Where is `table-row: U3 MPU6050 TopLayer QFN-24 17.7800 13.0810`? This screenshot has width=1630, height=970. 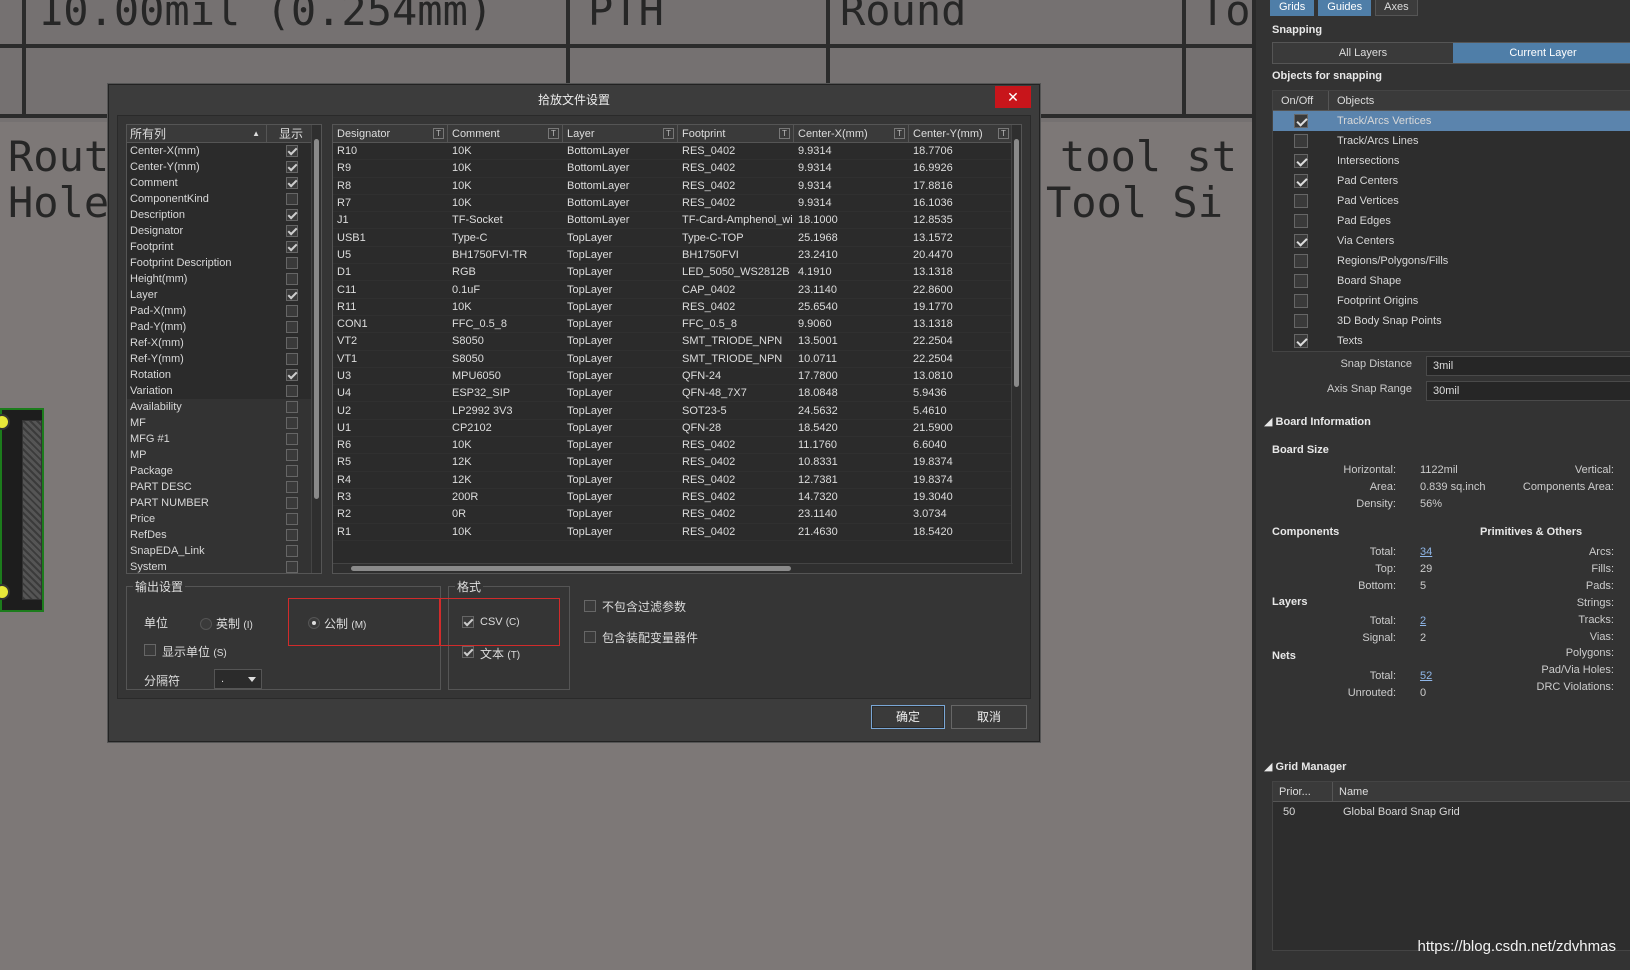
table-row: U3 MPU6050 TopLayer QFN-24 17.7800 13.0810 is located at coordinates (677, 377).